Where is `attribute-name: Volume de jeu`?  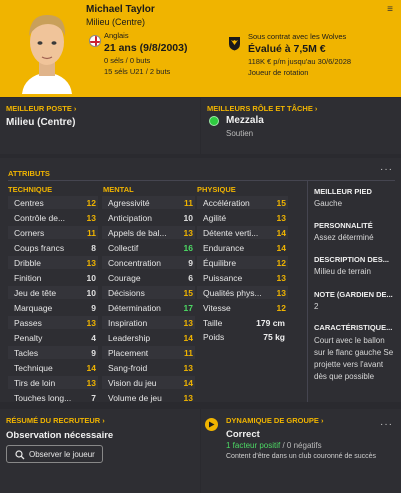
attribute-name: Volume de jeu is located at coordinates (135, 398).